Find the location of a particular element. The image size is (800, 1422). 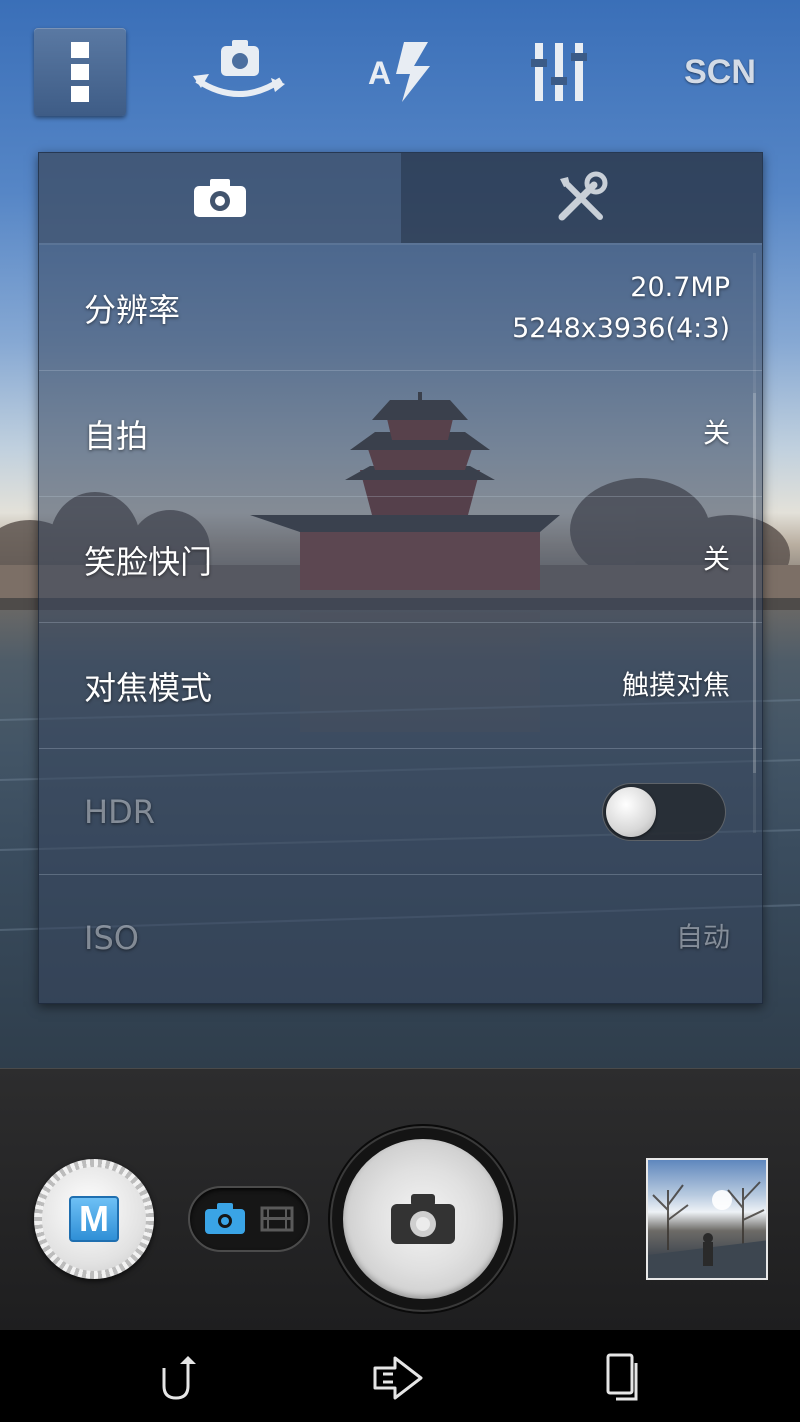

tab-camera-settings is located at coordinates (220, 198).